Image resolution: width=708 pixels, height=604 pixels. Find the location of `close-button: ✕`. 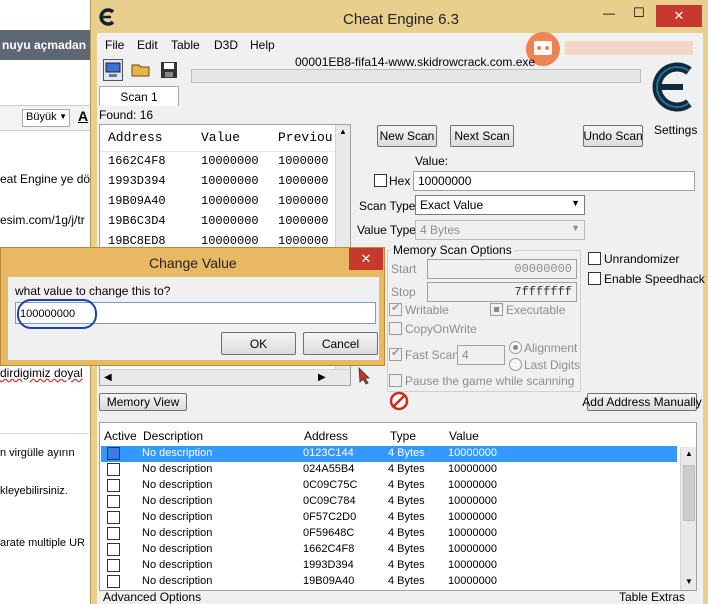

close-button: ✕ is located at coordinates (679, 16).